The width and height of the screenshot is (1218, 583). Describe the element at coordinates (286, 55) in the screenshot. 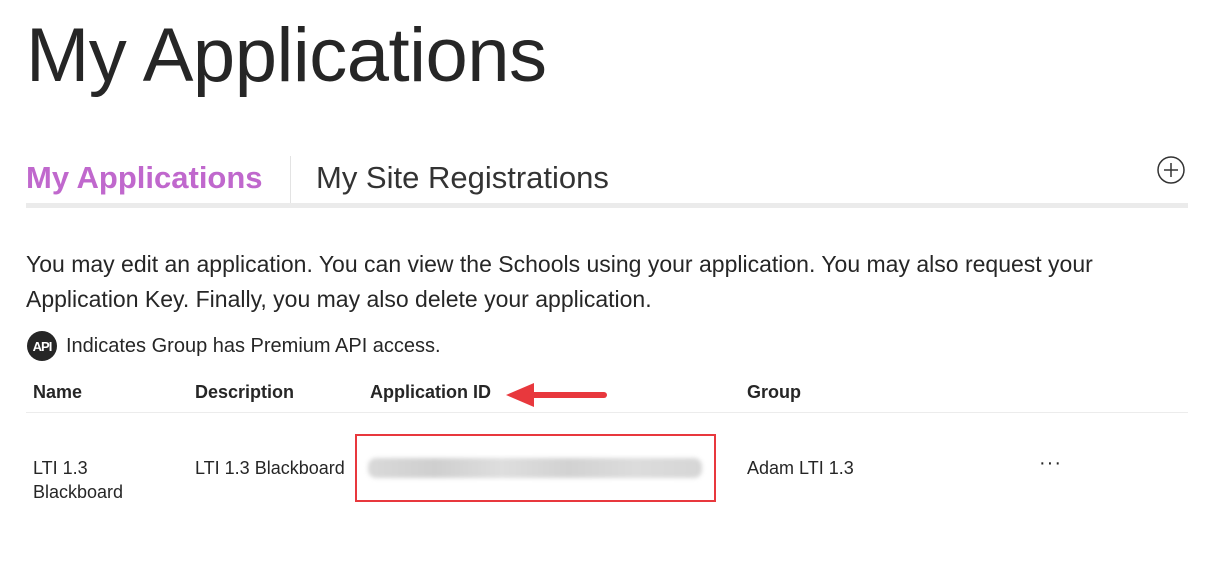

I see `page-title: My Applications` at that location.